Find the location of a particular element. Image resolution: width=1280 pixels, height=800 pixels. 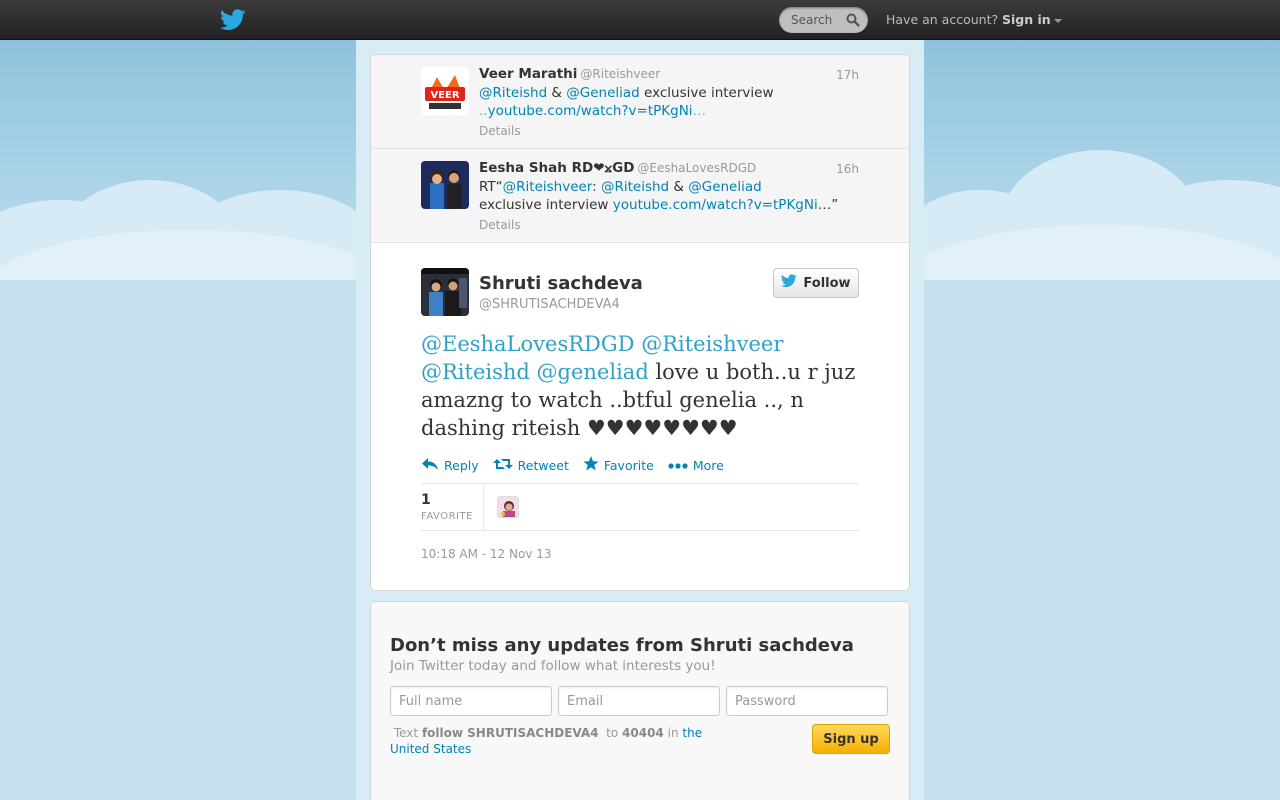

follow-button: Follow is located at coordinates (816, 283).